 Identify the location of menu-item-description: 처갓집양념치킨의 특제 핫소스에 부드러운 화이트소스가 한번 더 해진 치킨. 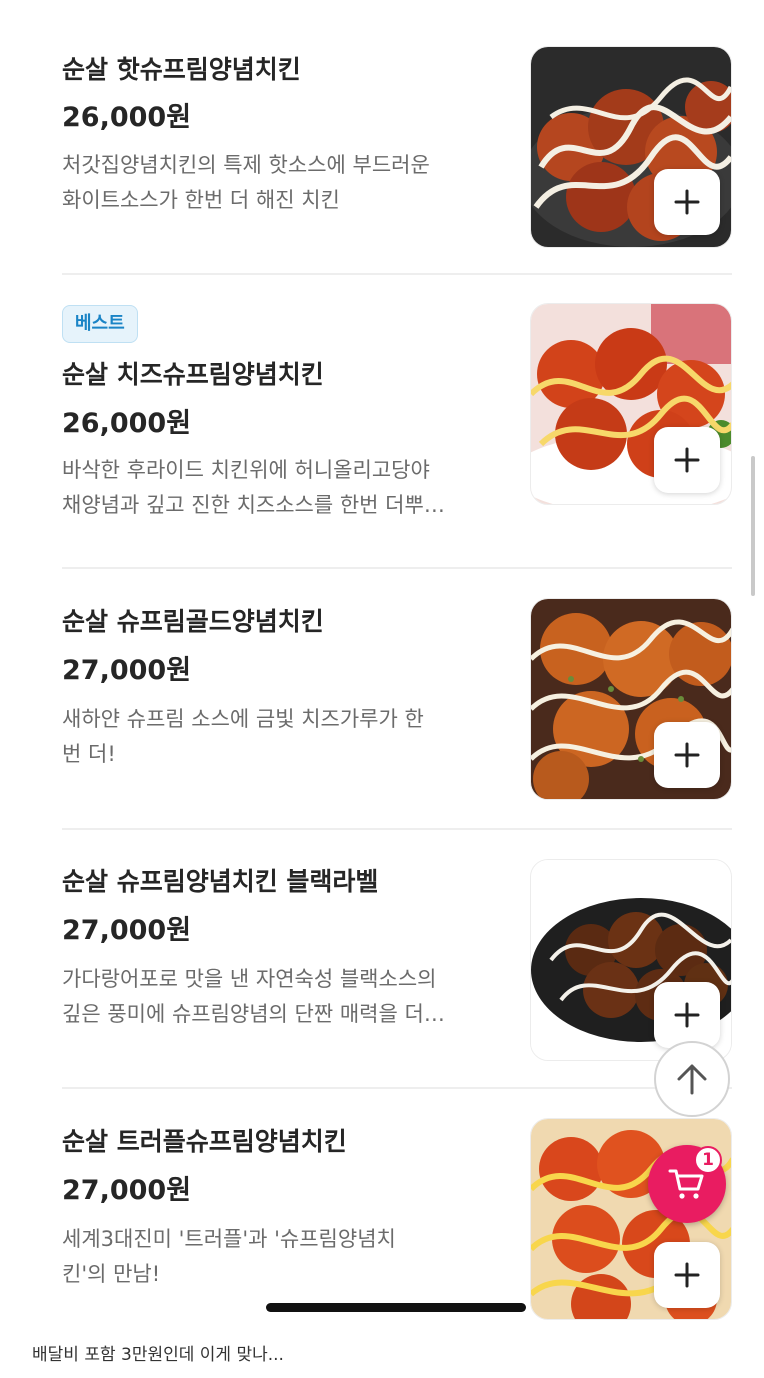
(282, 183).